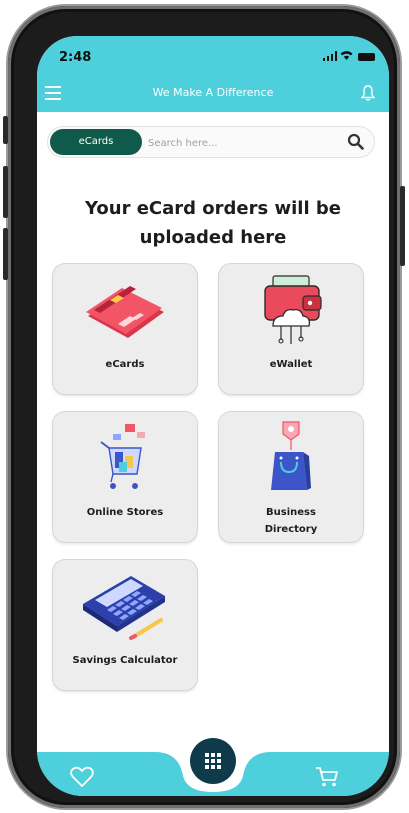  Describe the element at coordinates (291, 529) in the screenshot. I see `tile-label-line-2: Directory` at that location.